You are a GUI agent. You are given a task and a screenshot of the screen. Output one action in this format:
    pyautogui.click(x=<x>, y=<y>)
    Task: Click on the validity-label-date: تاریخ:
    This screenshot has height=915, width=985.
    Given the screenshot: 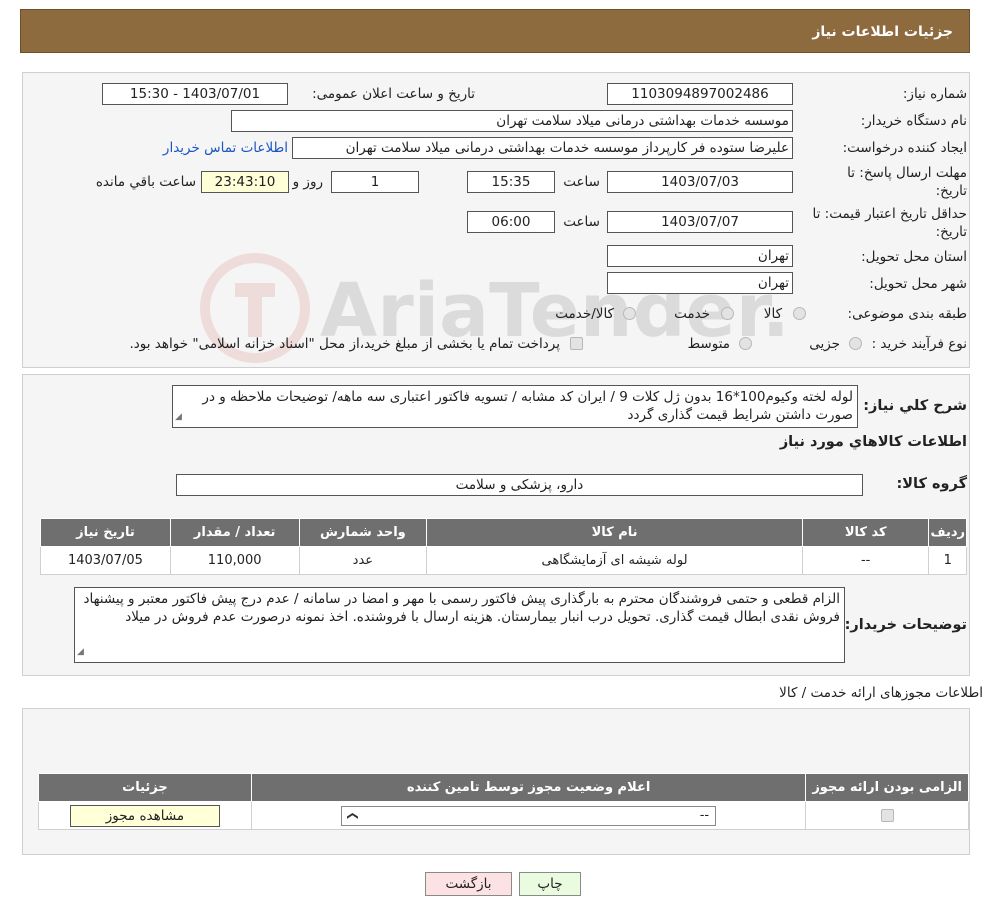 What is the action you would take?
    pyautogui.click(x=951, y=232)
    